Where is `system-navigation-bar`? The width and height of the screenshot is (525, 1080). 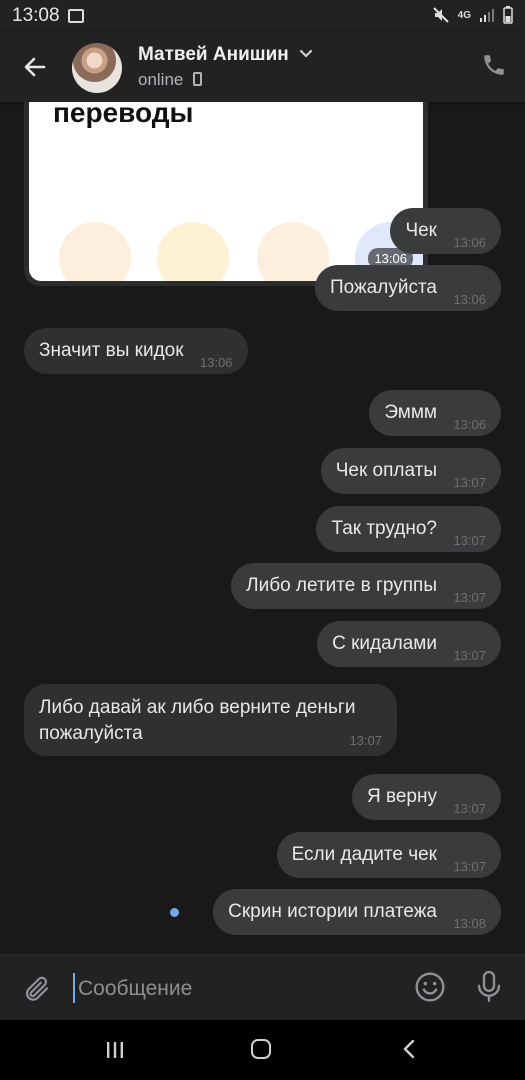 system-navigation-bar is located at coordinates (262, 1050).